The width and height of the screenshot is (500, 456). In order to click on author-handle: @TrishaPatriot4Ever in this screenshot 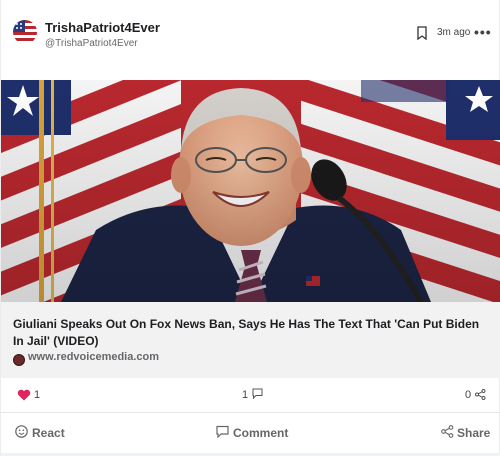, I will do `click(91, 43)`.